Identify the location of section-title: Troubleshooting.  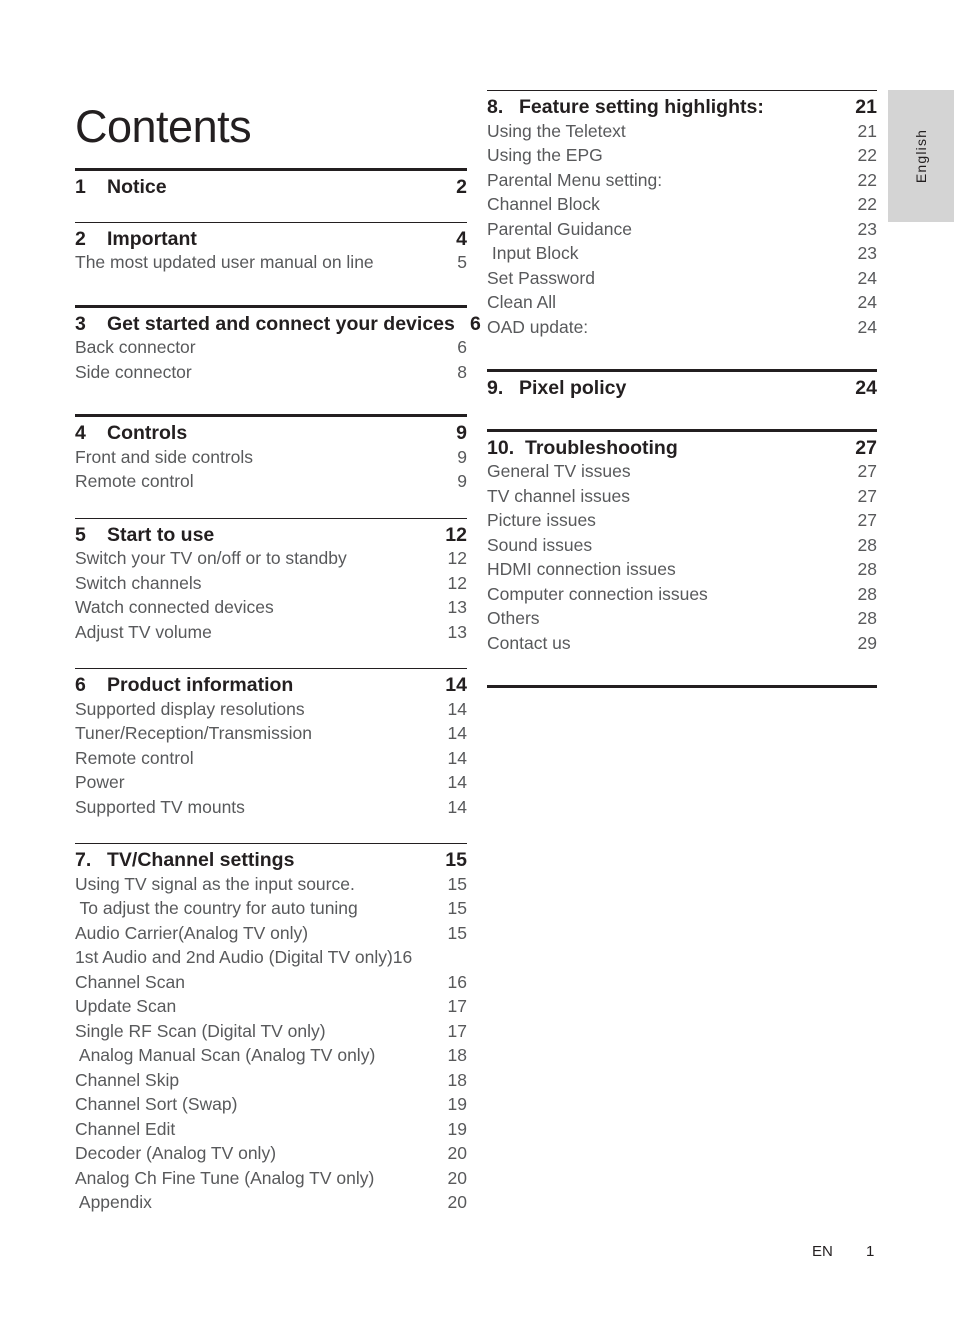
(601, 447).